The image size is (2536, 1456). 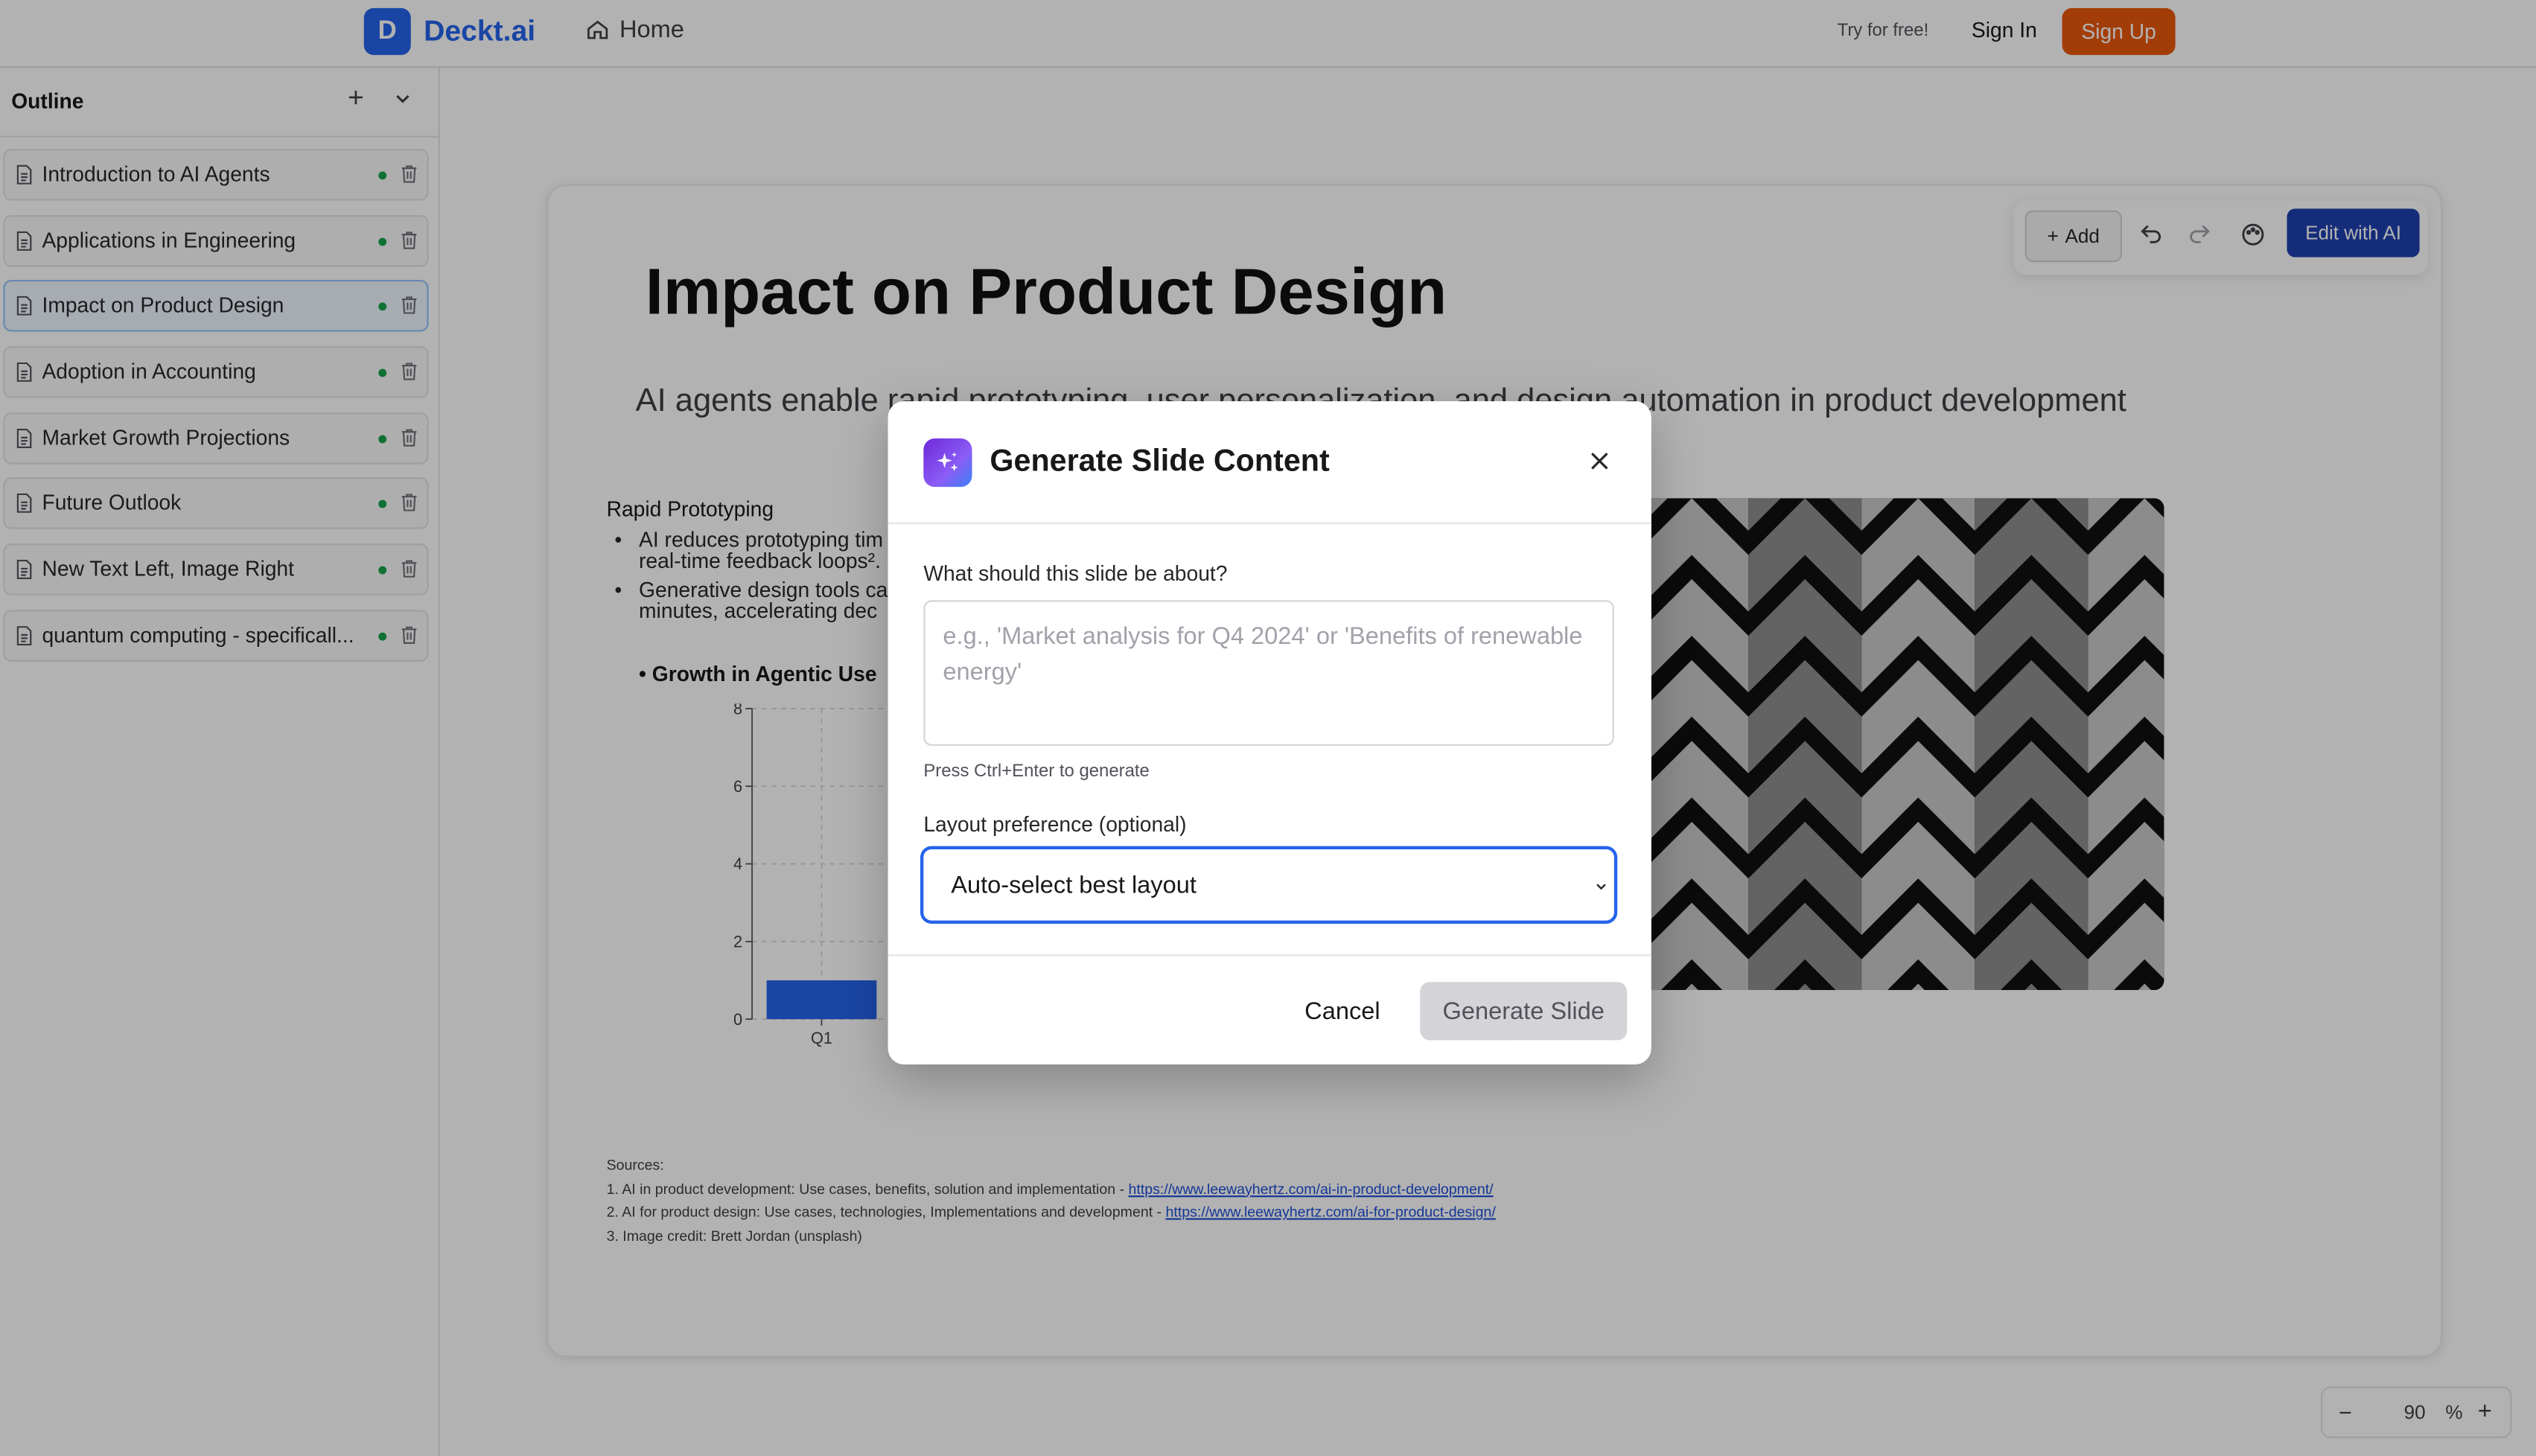 I want to click on generate-shortcut-hint: Press Ctrl+Enter to generate, so click(x=1036, y=771).